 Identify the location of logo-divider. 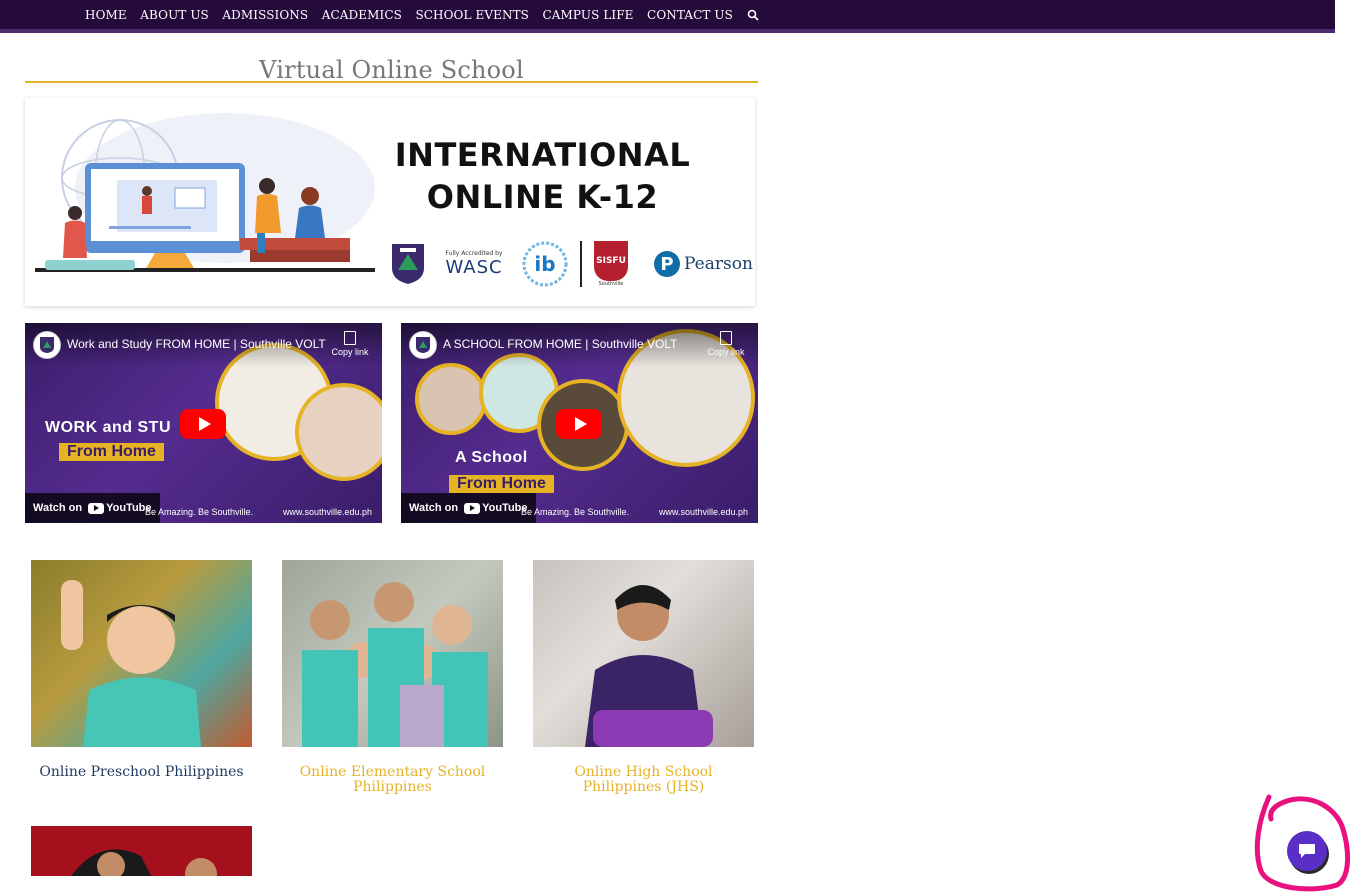
(581, 264).